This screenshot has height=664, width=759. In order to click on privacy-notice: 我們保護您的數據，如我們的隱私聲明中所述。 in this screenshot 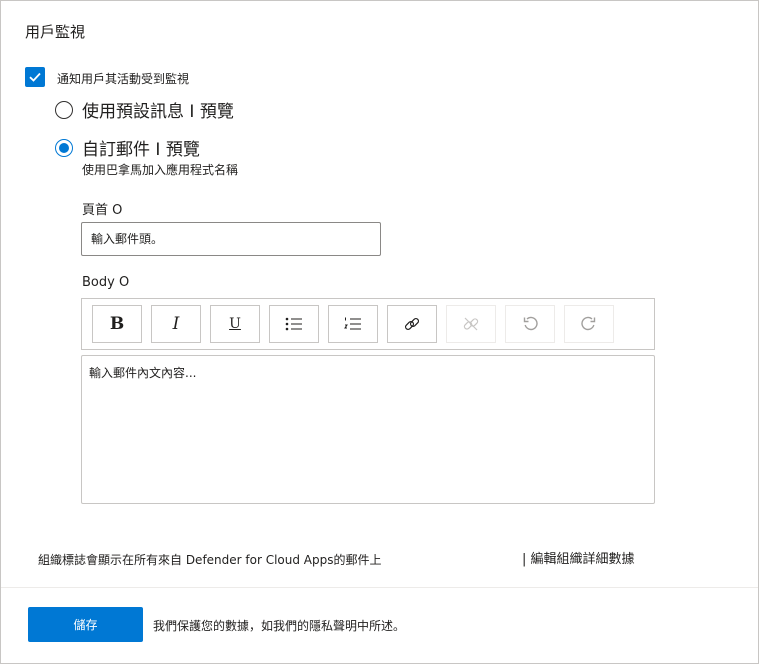, I will do `click(279, 626)`.